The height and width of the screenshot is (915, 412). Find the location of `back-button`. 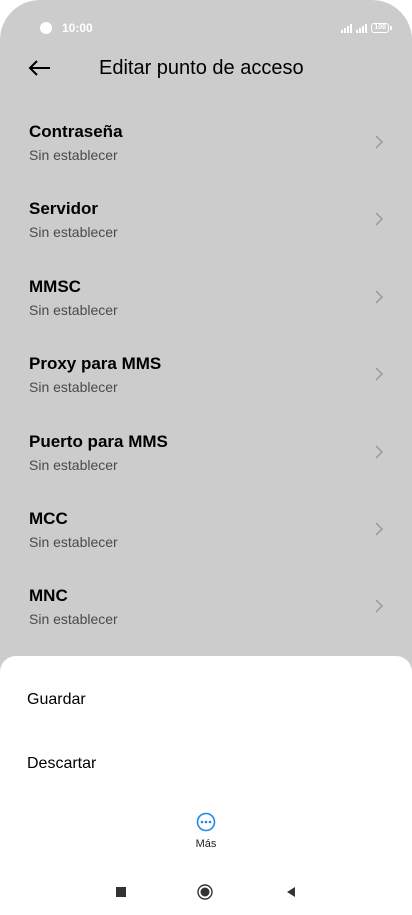

back-button is located at coordinates (40, 68).